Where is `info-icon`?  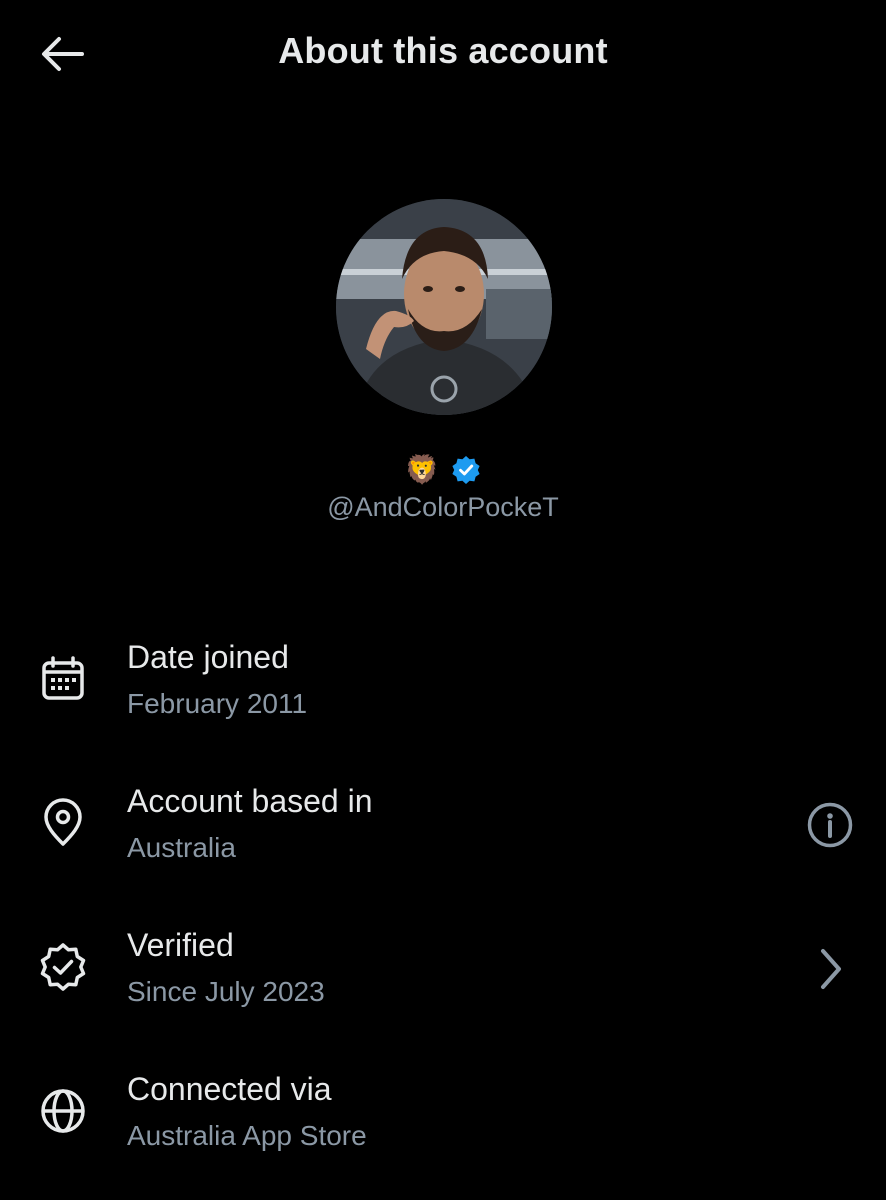
info-icon is located at coordinates (830, 825).